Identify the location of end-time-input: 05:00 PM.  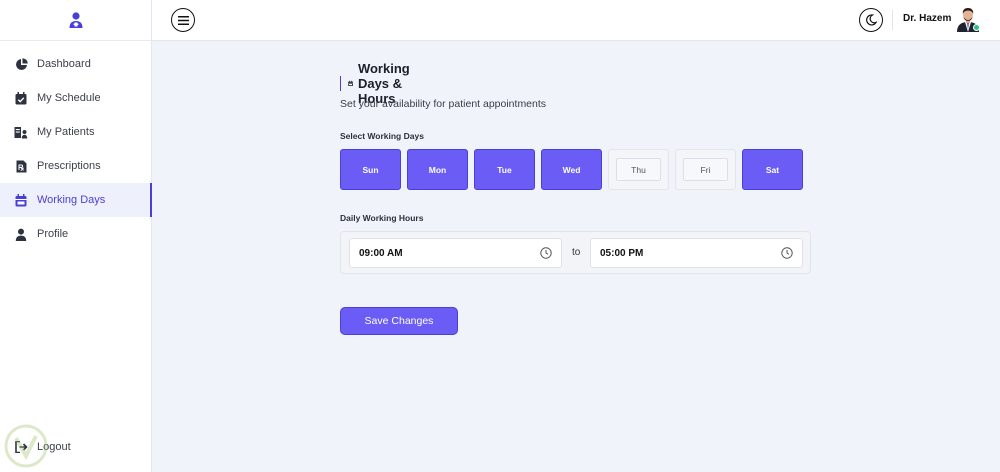
(696, 253).